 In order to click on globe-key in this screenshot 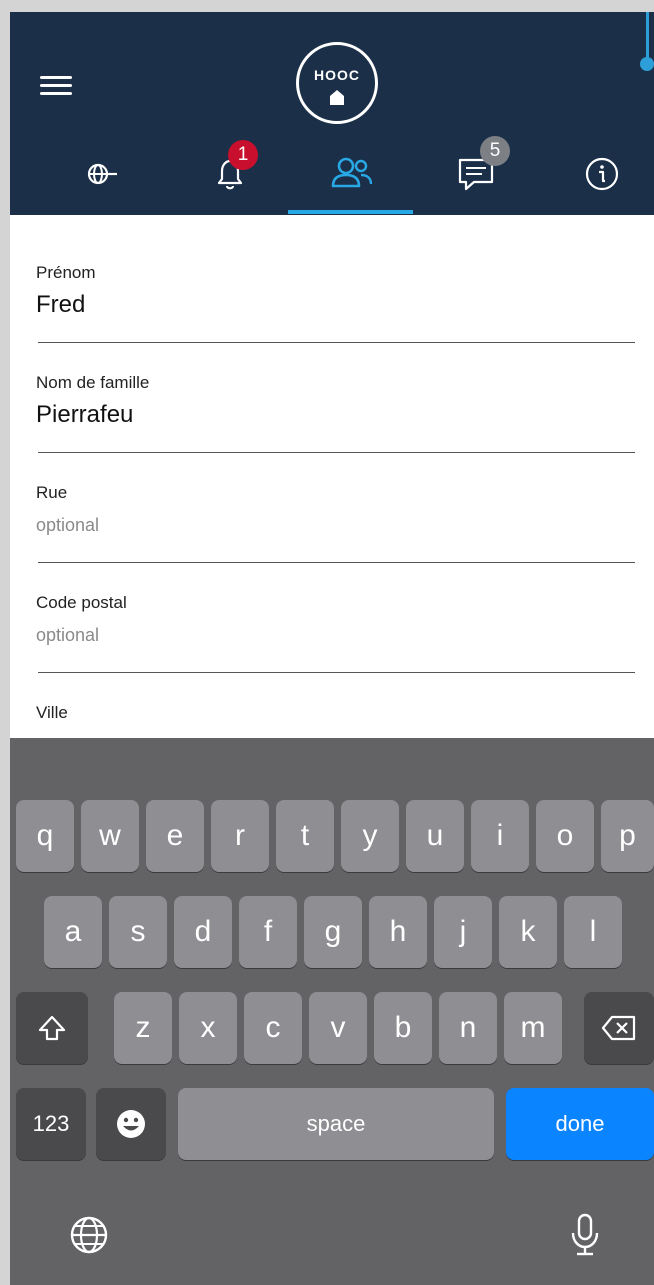, I will do `click(89, 1235)`.